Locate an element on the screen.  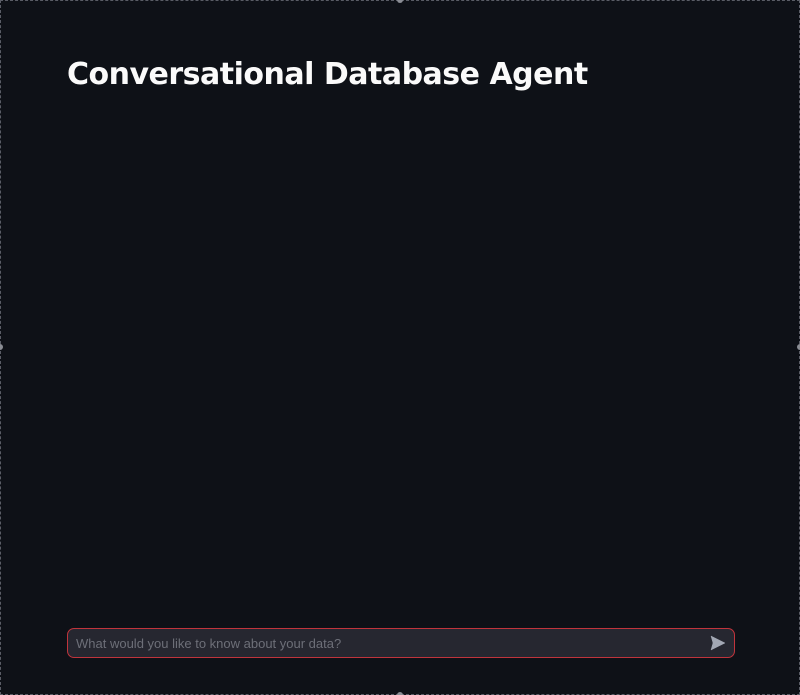
chat-input-container is located at coordinates (401, 643).